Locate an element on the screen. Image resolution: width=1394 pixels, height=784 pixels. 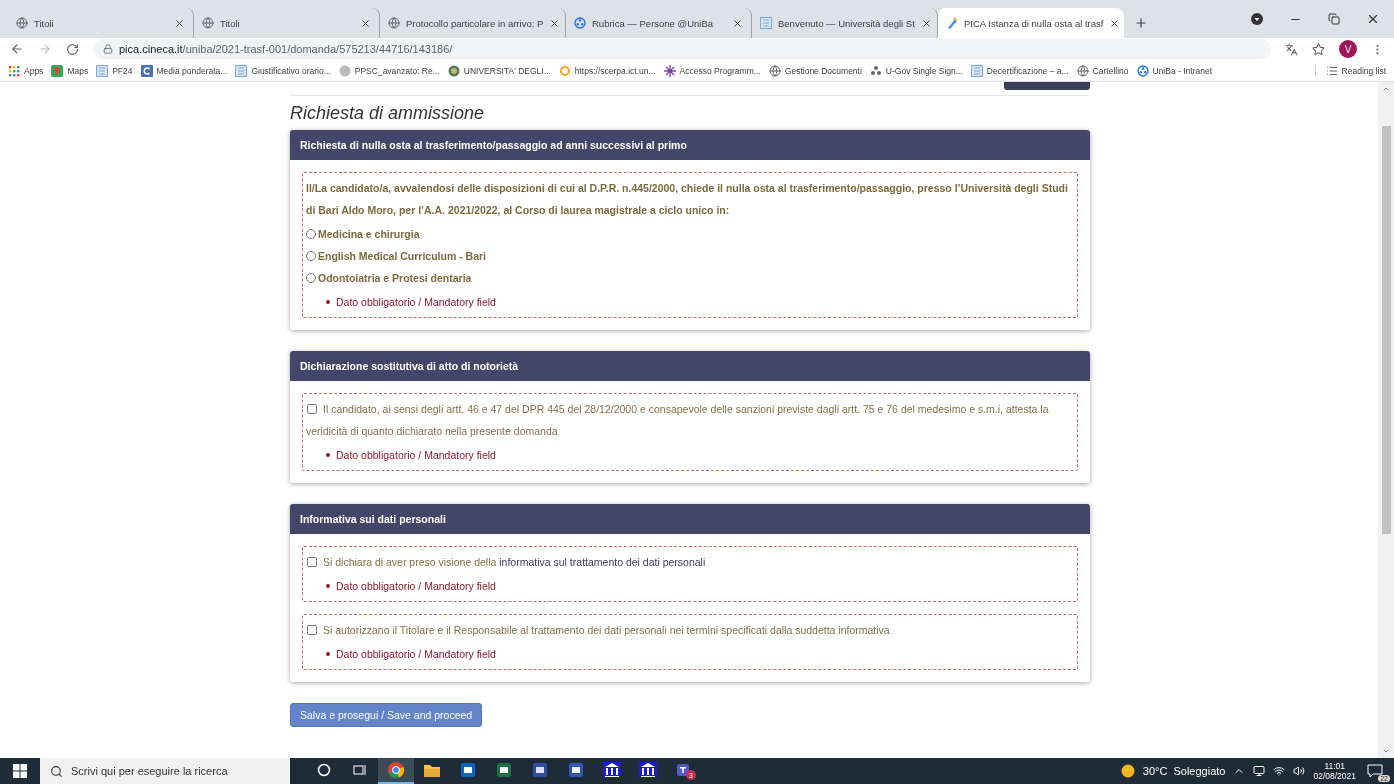
bookmark: Maps is located at coordinates (70, 70).